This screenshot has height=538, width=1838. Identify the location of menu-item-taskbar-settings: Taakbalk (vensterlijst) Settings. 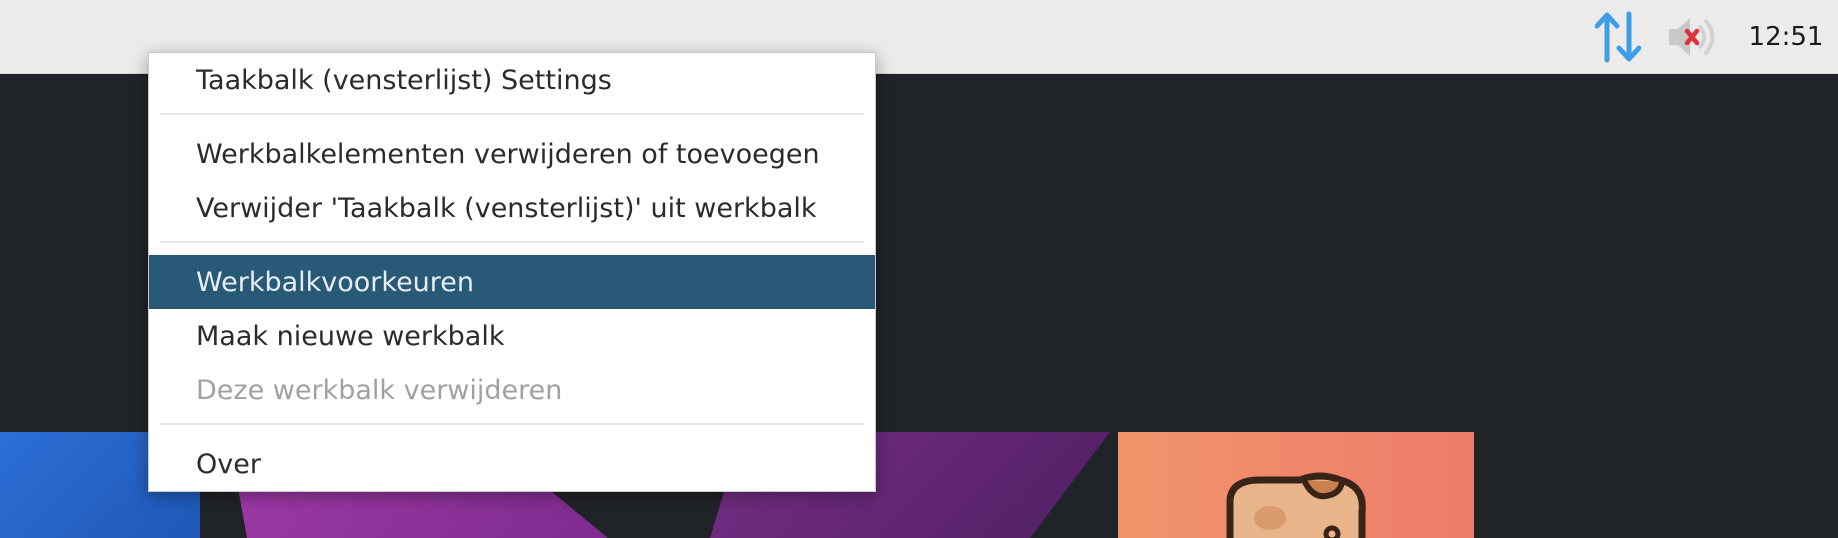
(512, 80).